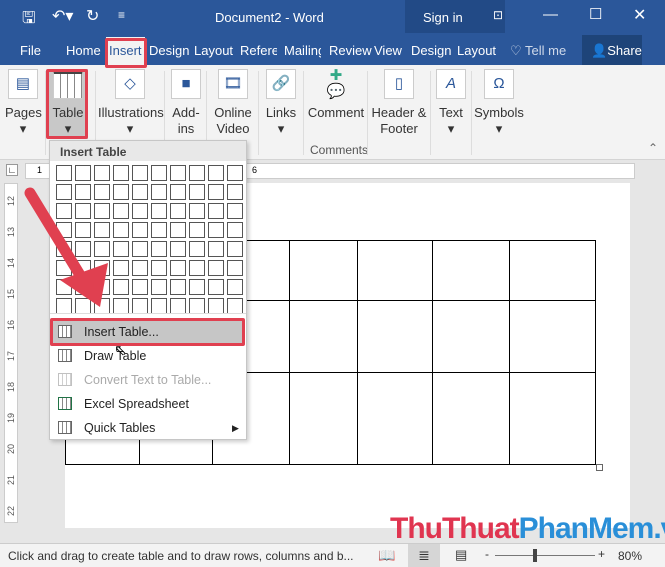 Image resolution: width=665 pixels, height=567 pixels. I want to click on tab-file: File, so click(30, 50).